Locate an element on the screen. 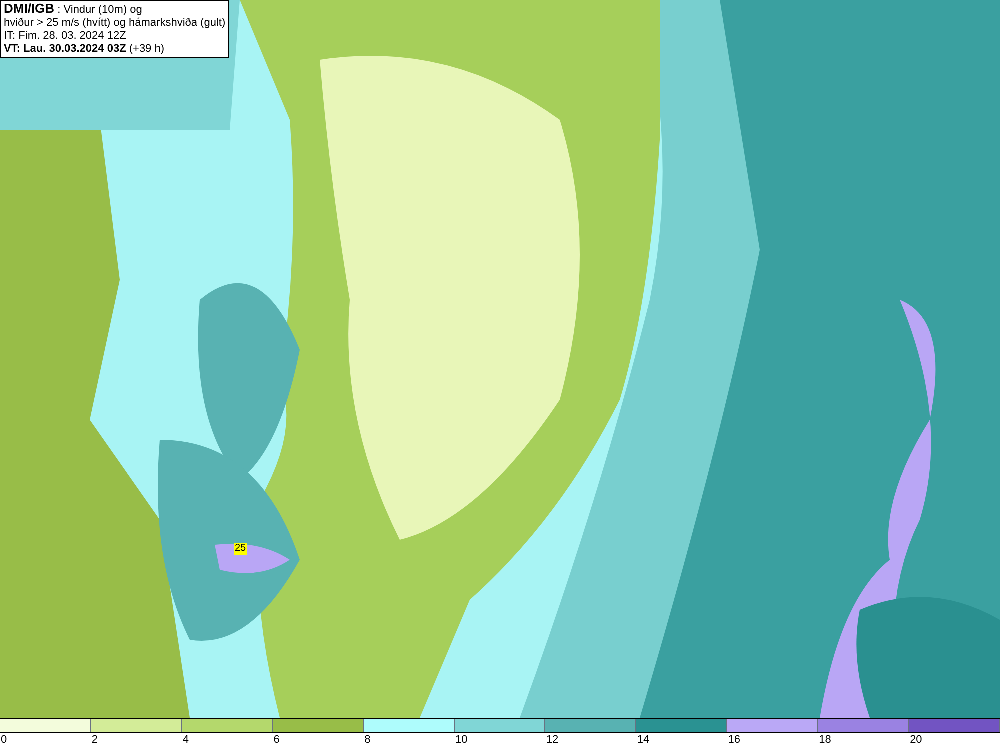 The height and width of the screenshot is (747, 1000). legend-tick-label: 18 is located at coordinates (825, 740).